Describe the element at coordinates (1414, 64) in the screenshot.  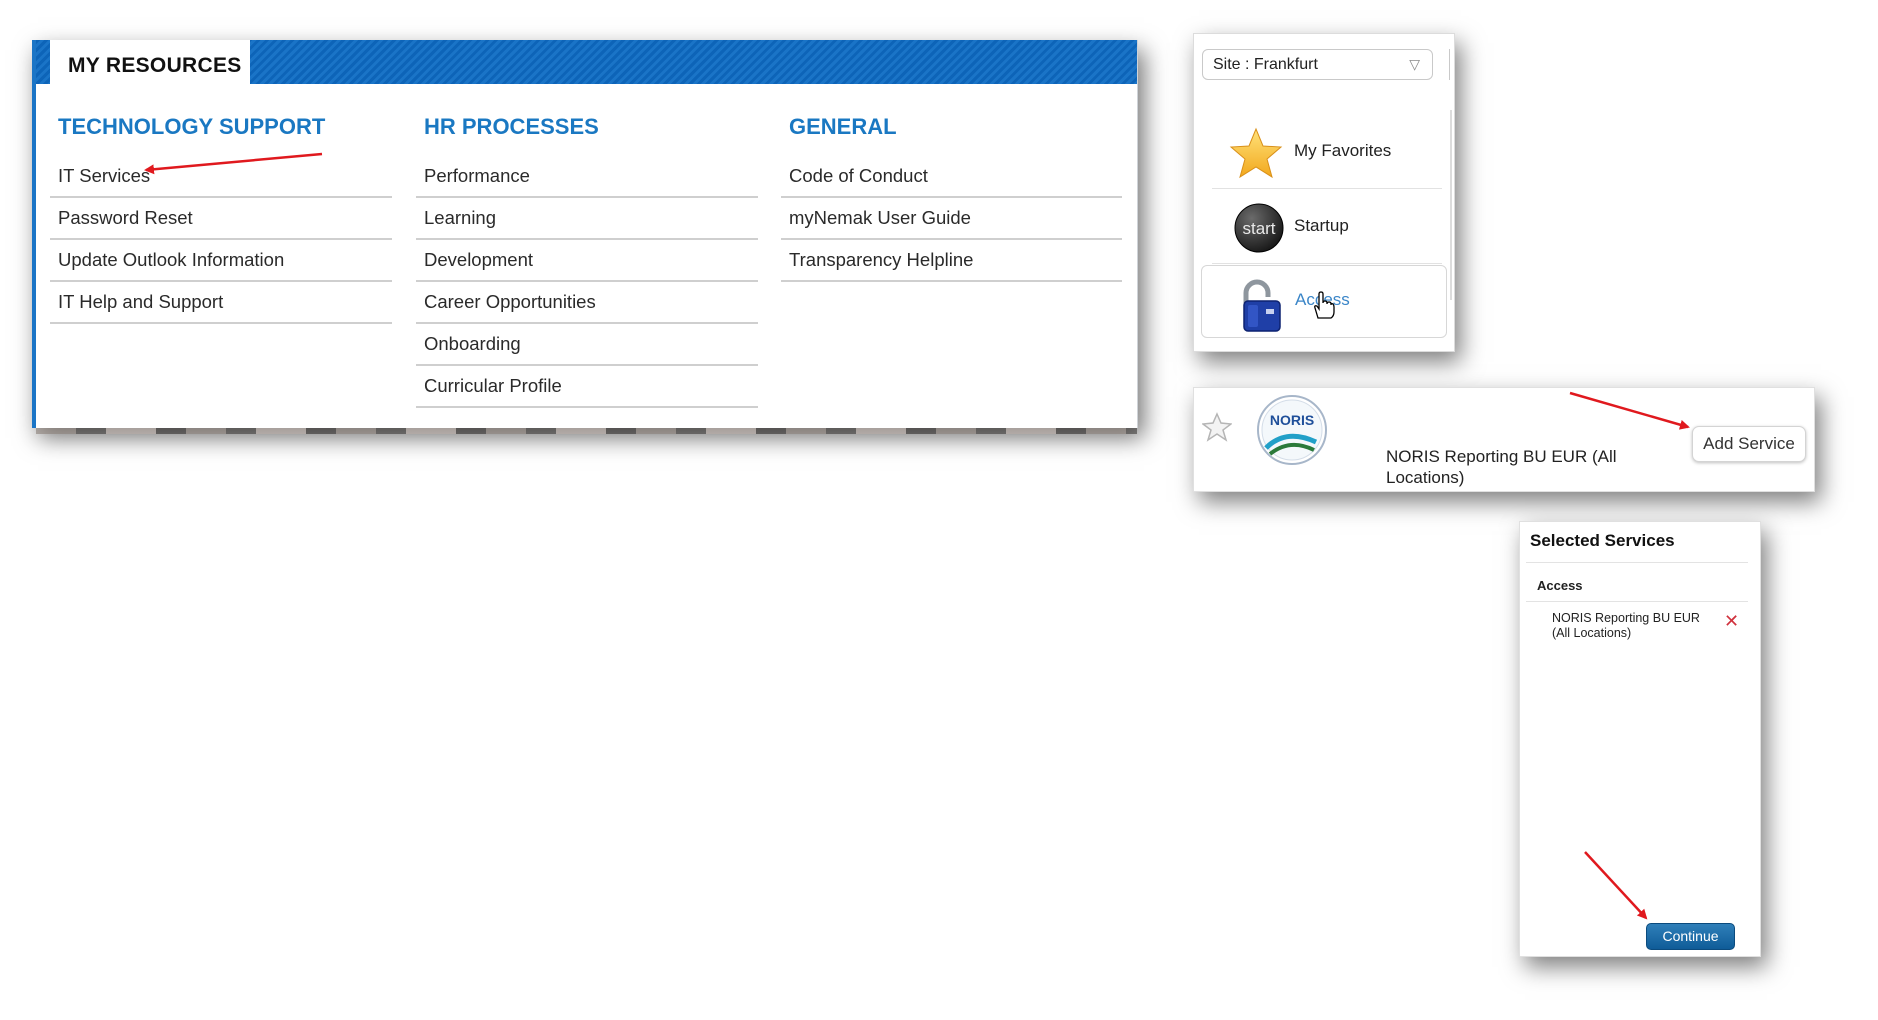
I see `chevron-down-icon: ▽` at that location.